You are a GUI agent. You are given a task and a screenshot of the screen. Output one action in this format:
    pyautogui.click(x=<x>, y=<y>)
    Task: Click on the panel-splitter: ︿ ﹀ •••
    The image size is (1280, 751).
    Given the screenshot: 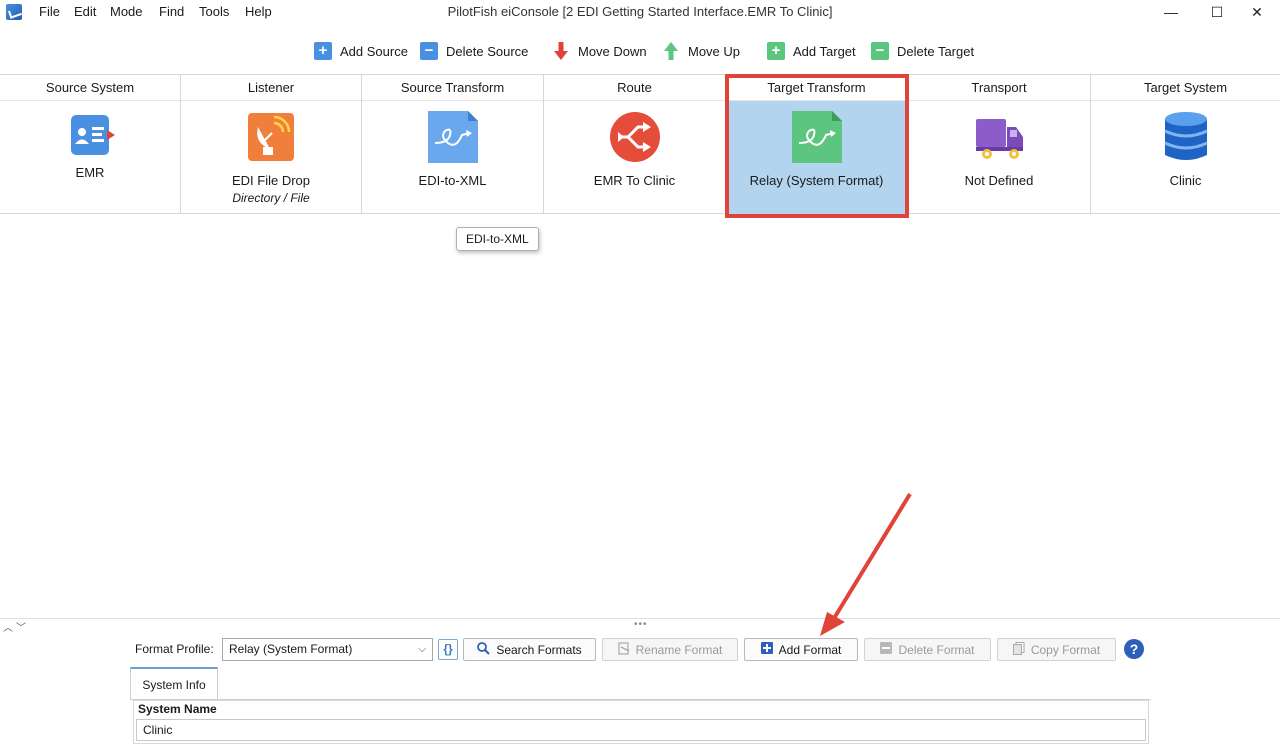 What is the action you would take?
    pyautogui.click(x=640, y=626)
    